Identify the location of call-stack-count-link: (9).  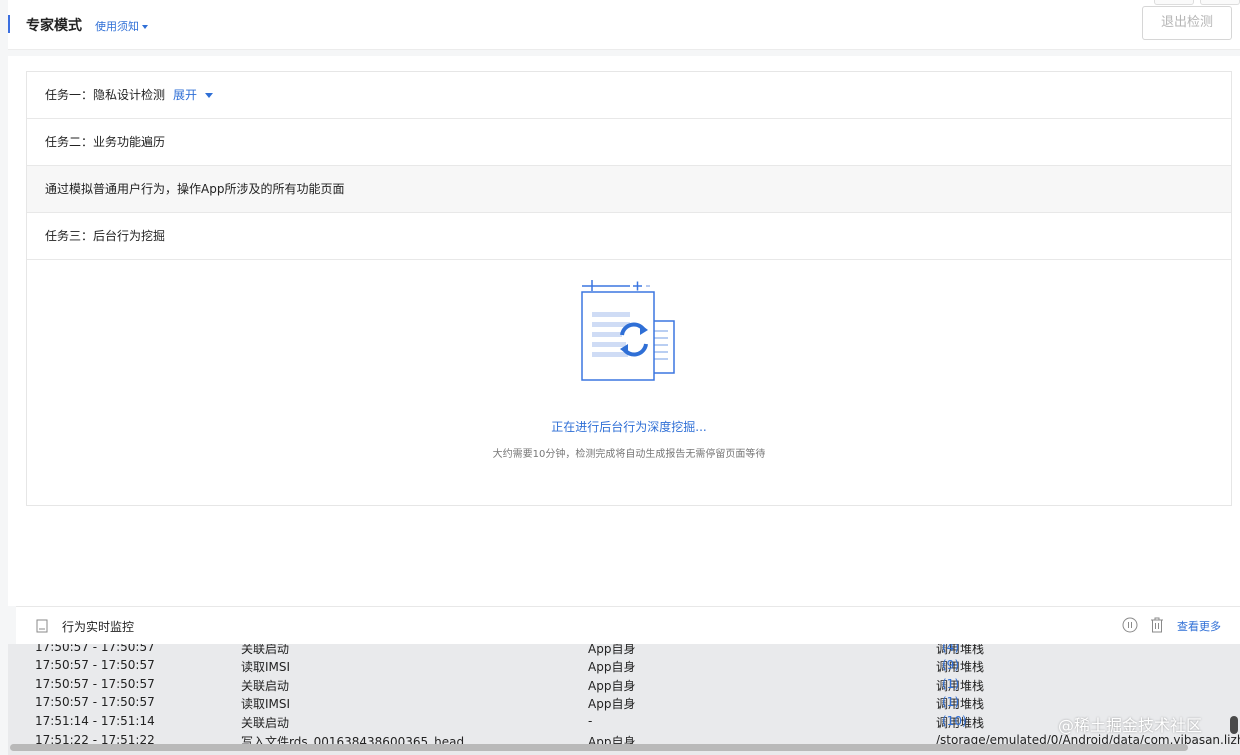
(950, 665).